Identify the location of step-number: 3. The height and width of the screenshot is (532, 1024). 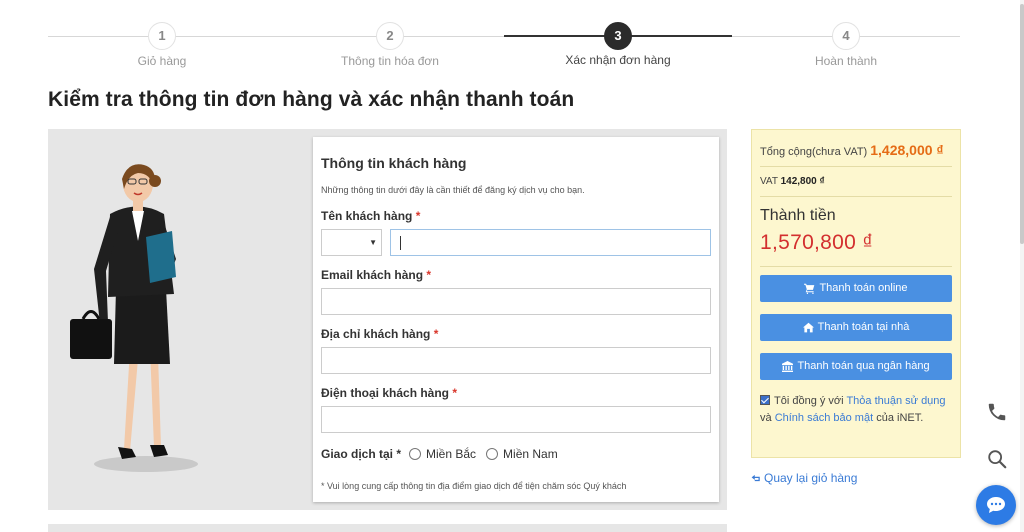
(618, 36).